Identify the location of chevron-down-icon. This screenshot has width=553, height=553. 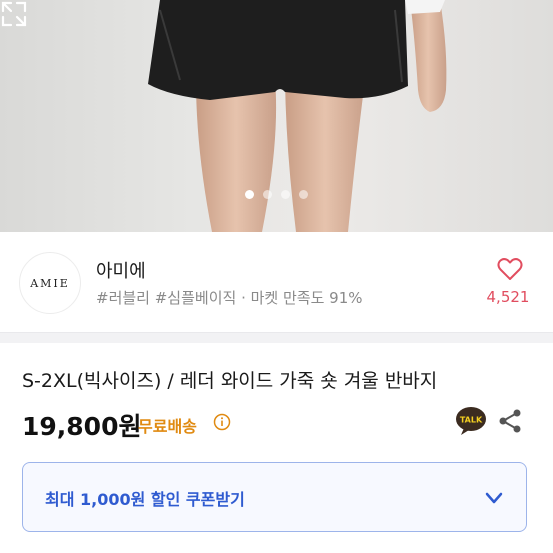
(494, 498).